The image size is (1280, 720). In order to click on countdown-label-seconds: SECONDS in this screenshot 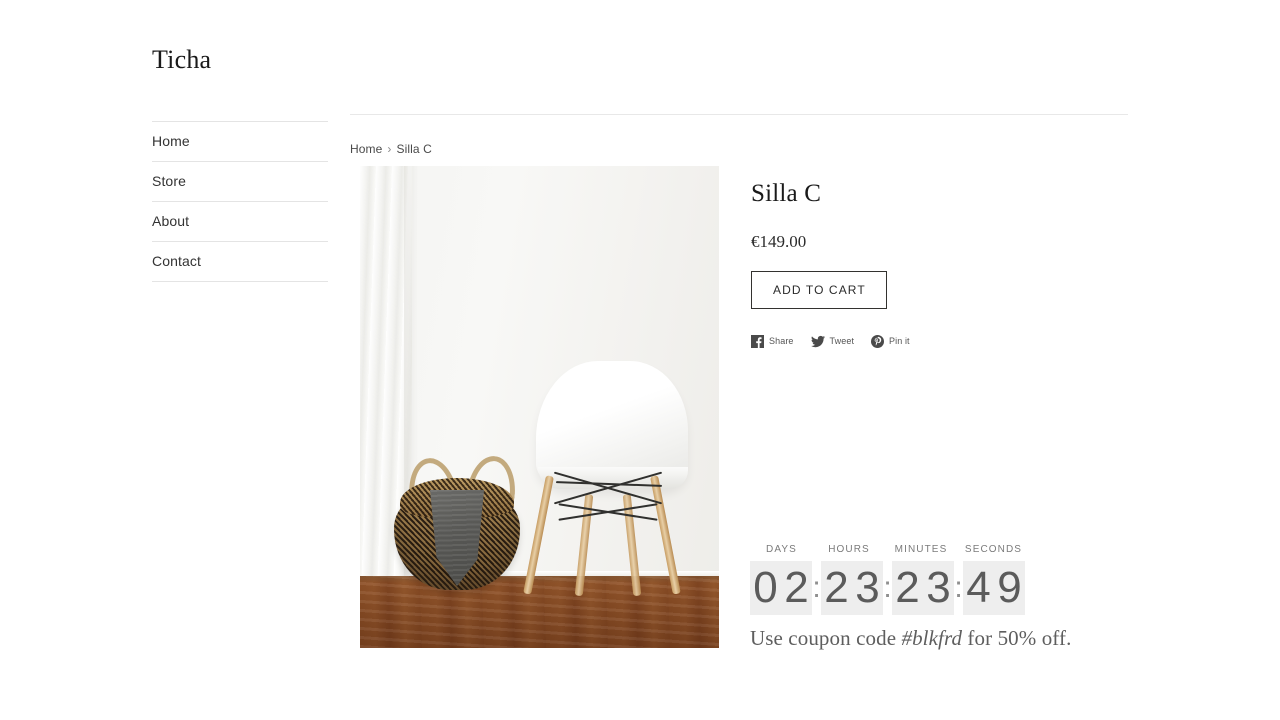, I will do `click(993, 549)`.